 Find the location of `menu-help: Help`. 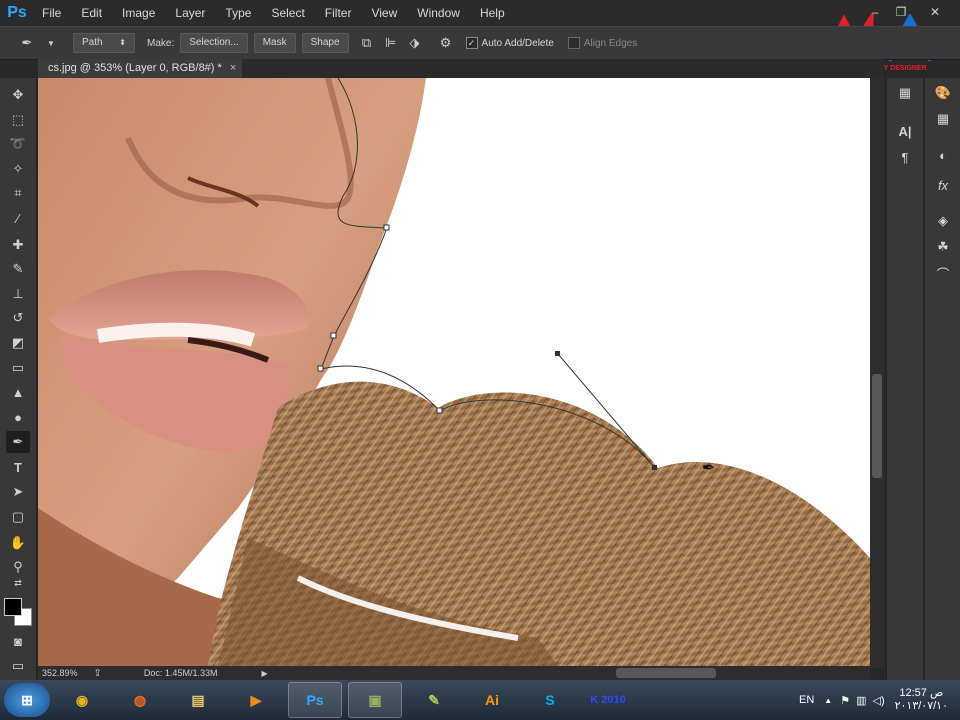

menu-help: Help is located at coordinates (492, 13).